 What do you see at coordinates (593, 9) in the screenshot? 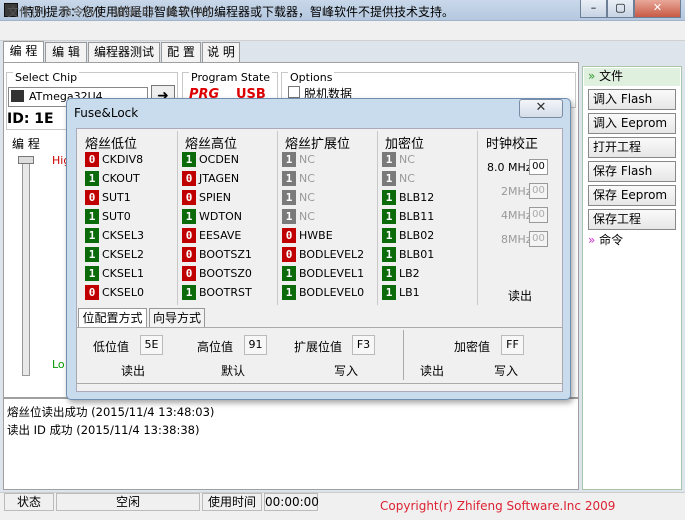
I see `minimize-button: –` at bounding box center [593, 9].